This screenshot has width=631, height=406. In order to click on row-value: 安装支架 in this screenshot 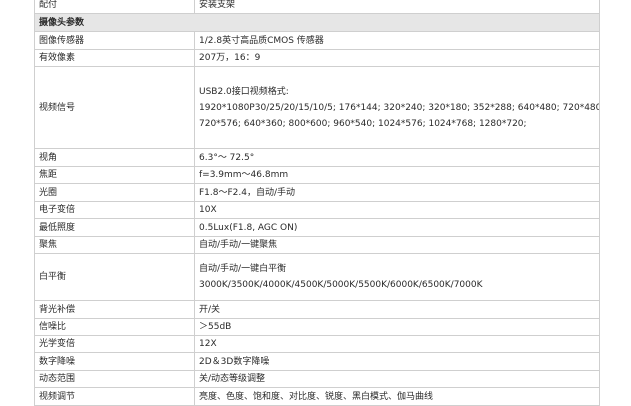, I will do `click(397, 7)`.